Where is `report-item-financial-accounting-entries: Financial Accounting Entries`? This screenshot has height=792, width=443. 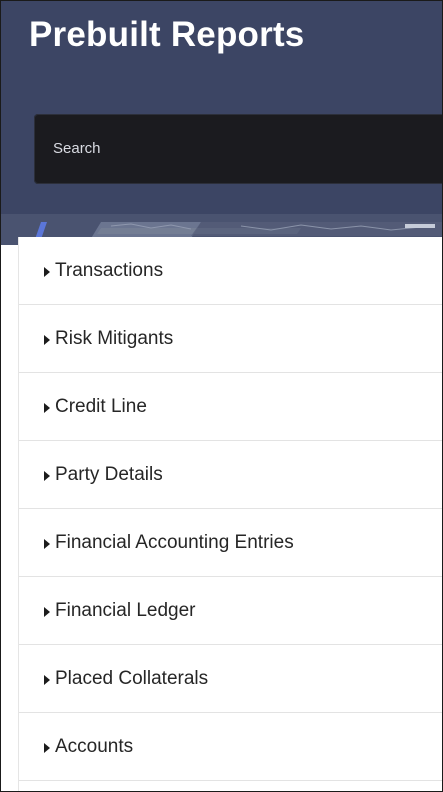
report-item-financial-accounting-entries: Financial Accounting Entries is located at coordinates (230, 543).